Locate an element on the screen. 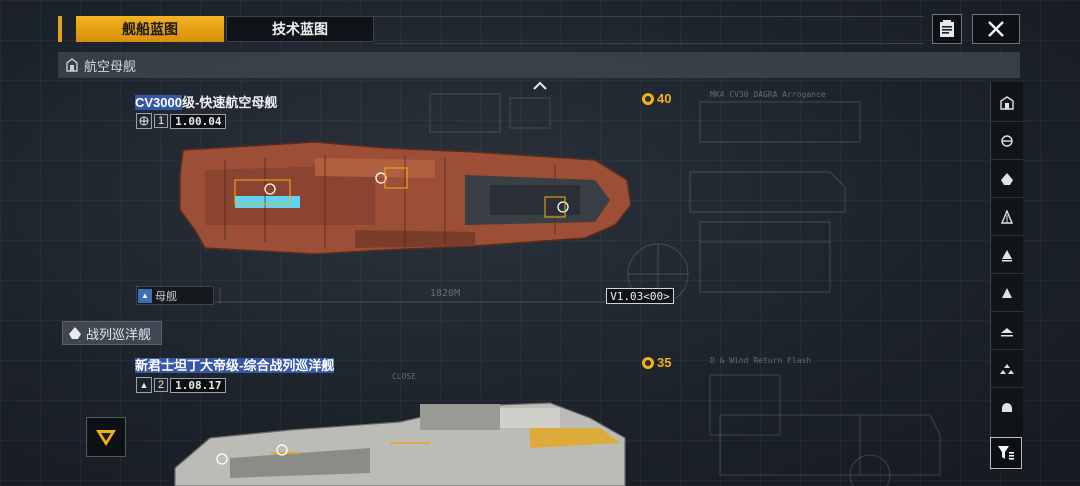  ship-1-code: 1.00.04 is located at coordinates (198, 121).